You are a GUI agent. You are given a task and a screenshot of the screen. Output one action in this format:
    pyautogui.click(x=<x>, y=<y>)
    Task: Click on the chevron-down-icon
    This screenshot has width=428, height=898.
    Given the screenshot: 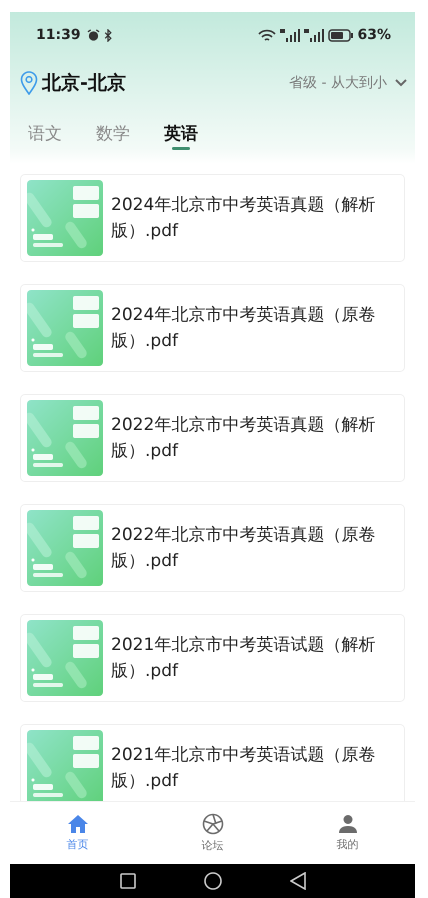 What is the action you would take?
    pyautogui.click(x=401, y=83)
    